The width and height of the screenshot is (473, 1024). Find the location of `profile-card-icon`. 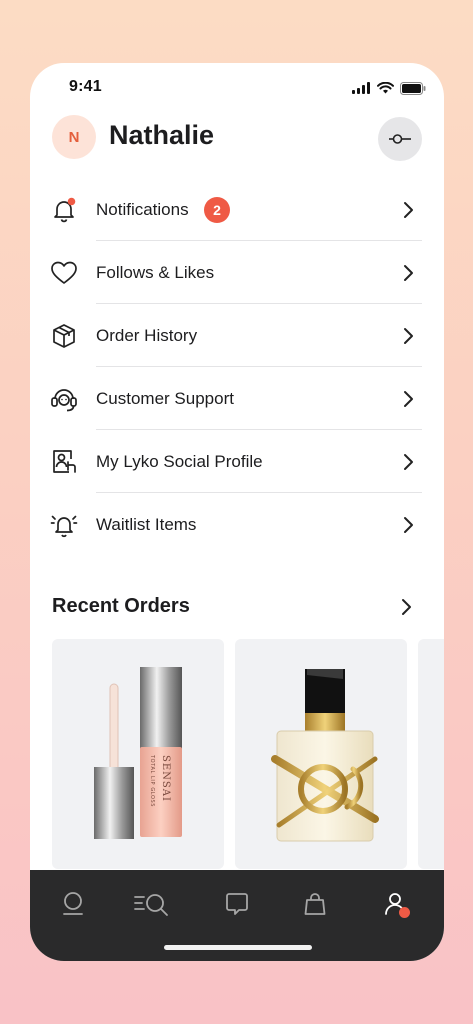

profile-card-icon is located at coordinates (64, 462).